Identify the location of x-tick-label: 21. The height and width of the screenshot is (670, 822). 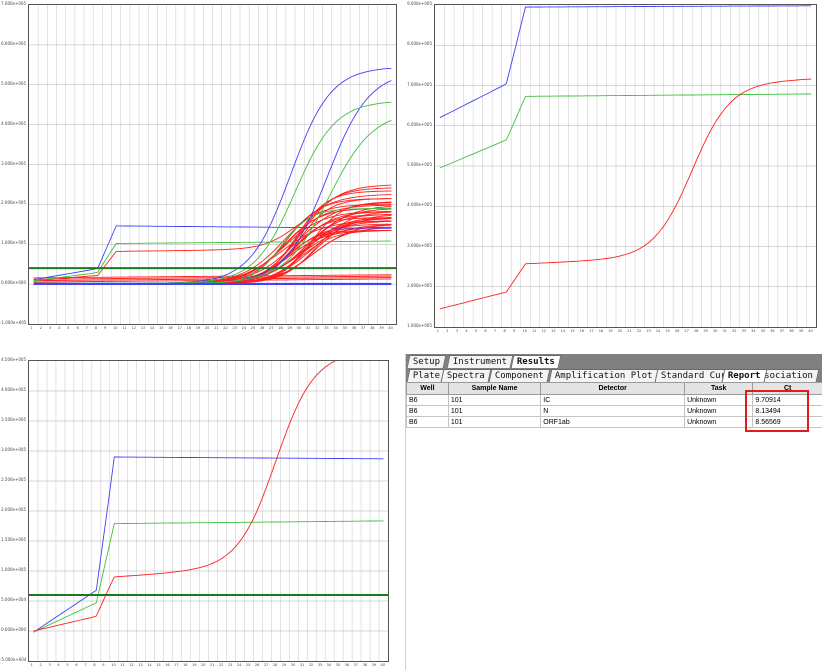
(629, 331).